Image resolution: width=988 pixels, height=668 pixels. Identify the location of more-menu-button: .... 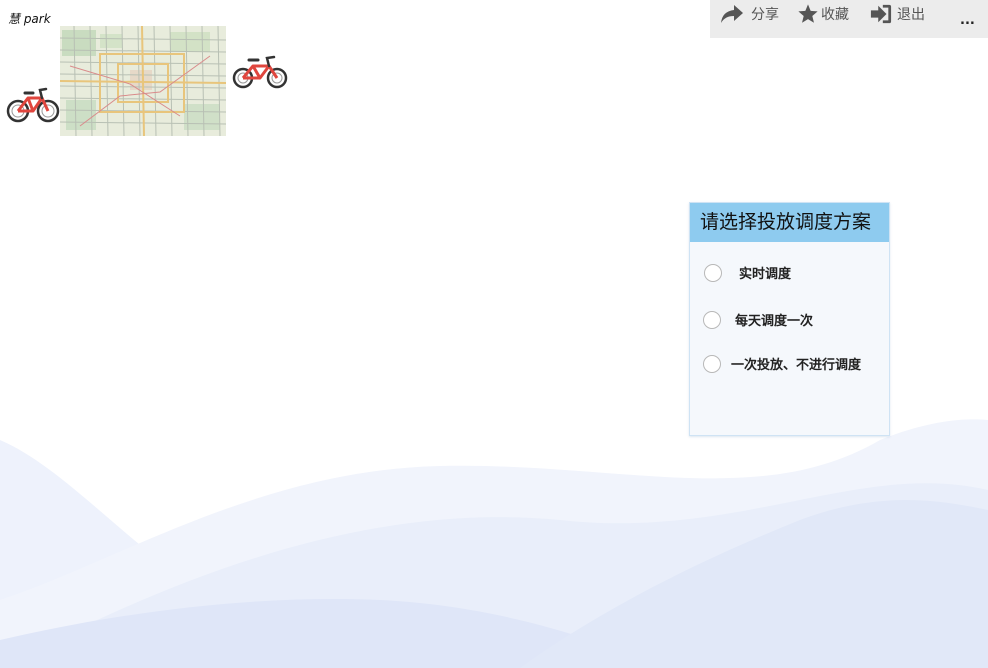
(967, 21).